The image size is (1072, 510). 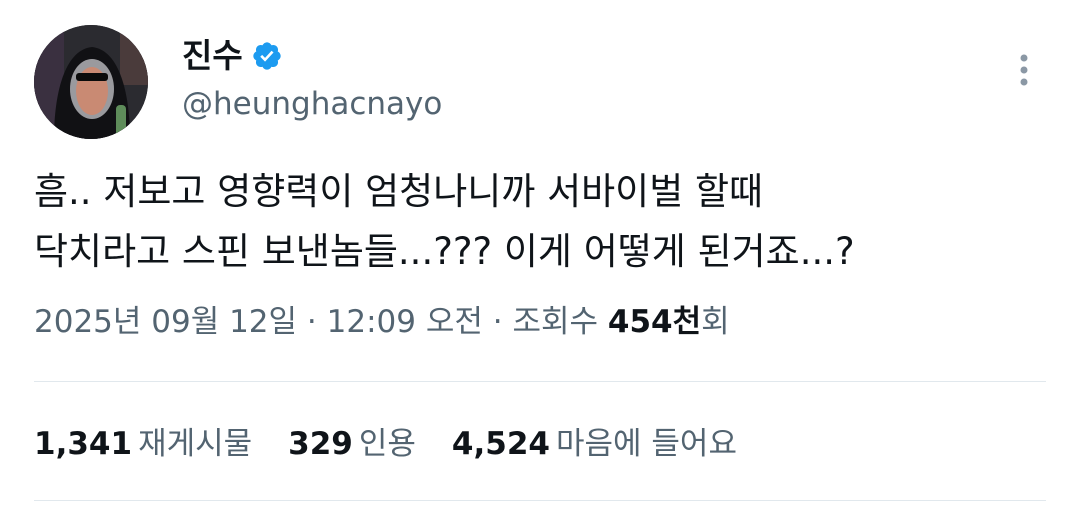 I want to click on display-name: 진수, so click(x=212, y=56).